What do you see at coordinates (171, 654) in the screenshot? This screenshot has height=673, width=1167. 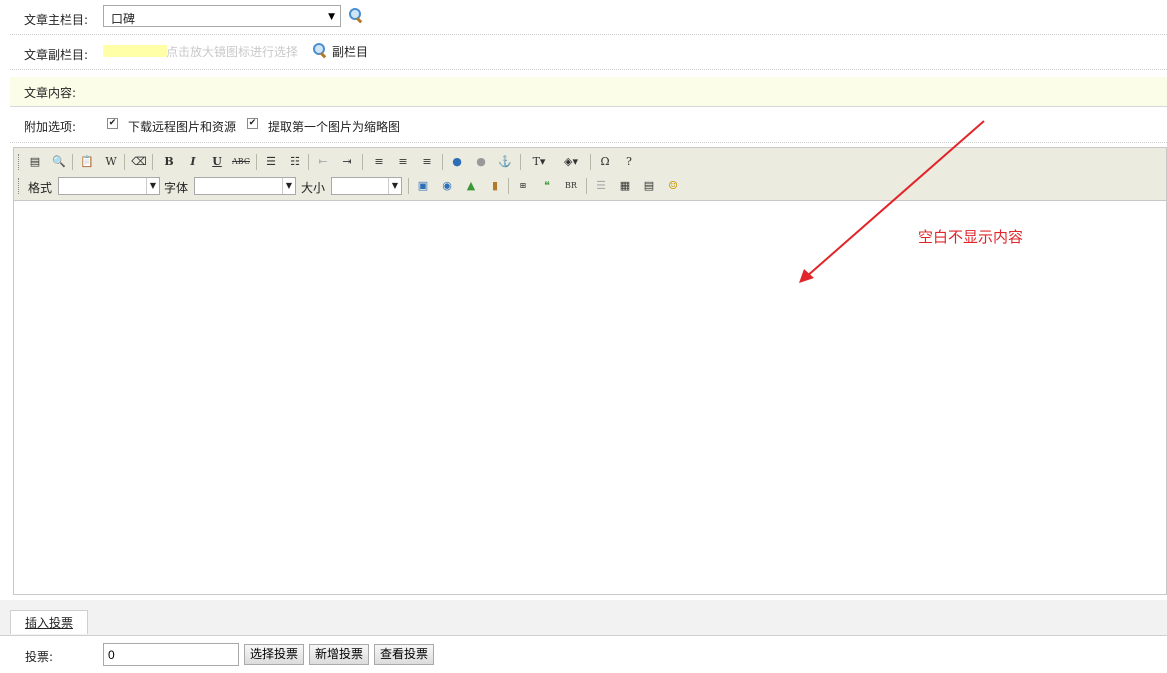 I see `vote-input` at bounding box center [171, 654].